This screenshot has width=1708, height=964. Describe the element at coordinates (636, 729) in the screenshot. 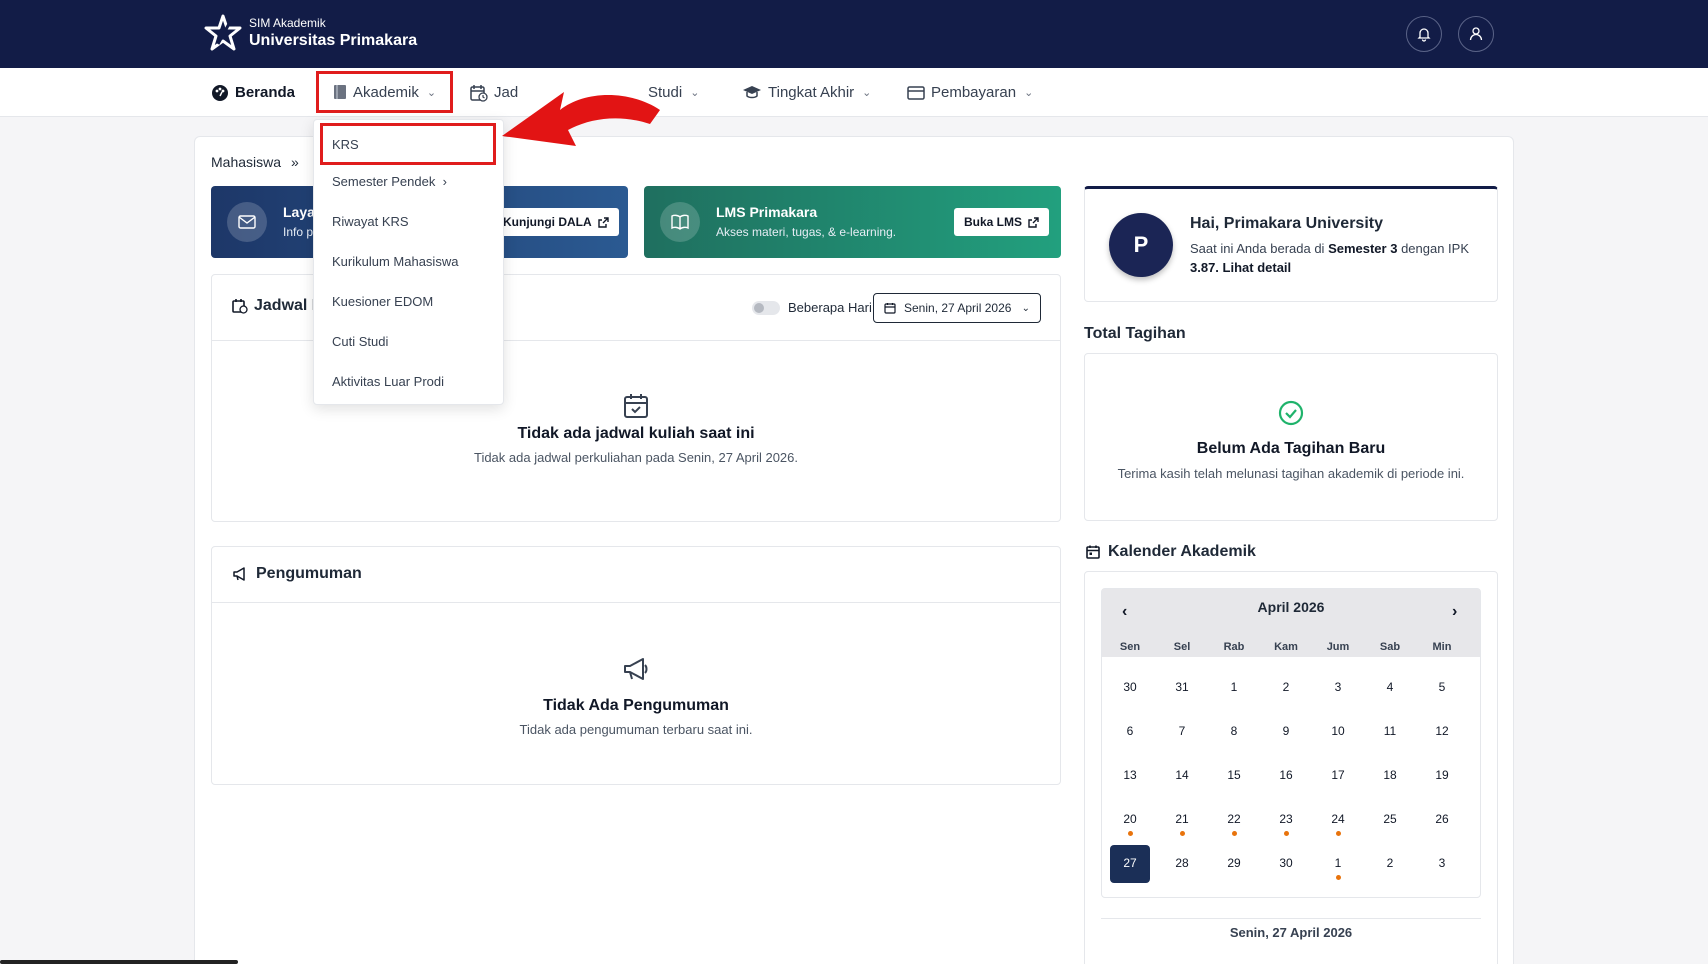

I see `pengumuman-empty-subtitle: Tidak ada pengumuman terbaru saat ini.` at that location.